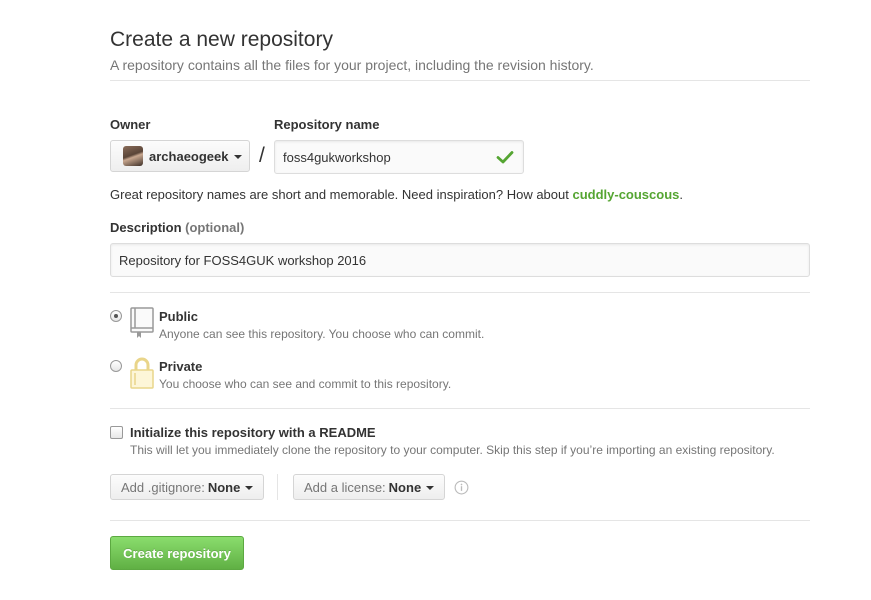 Image resolution: width=871 pixels, height=600 pixels. Describe the element at coordinates (130, 124) in the screenshot. I see `owner-label: Owner` at that location.